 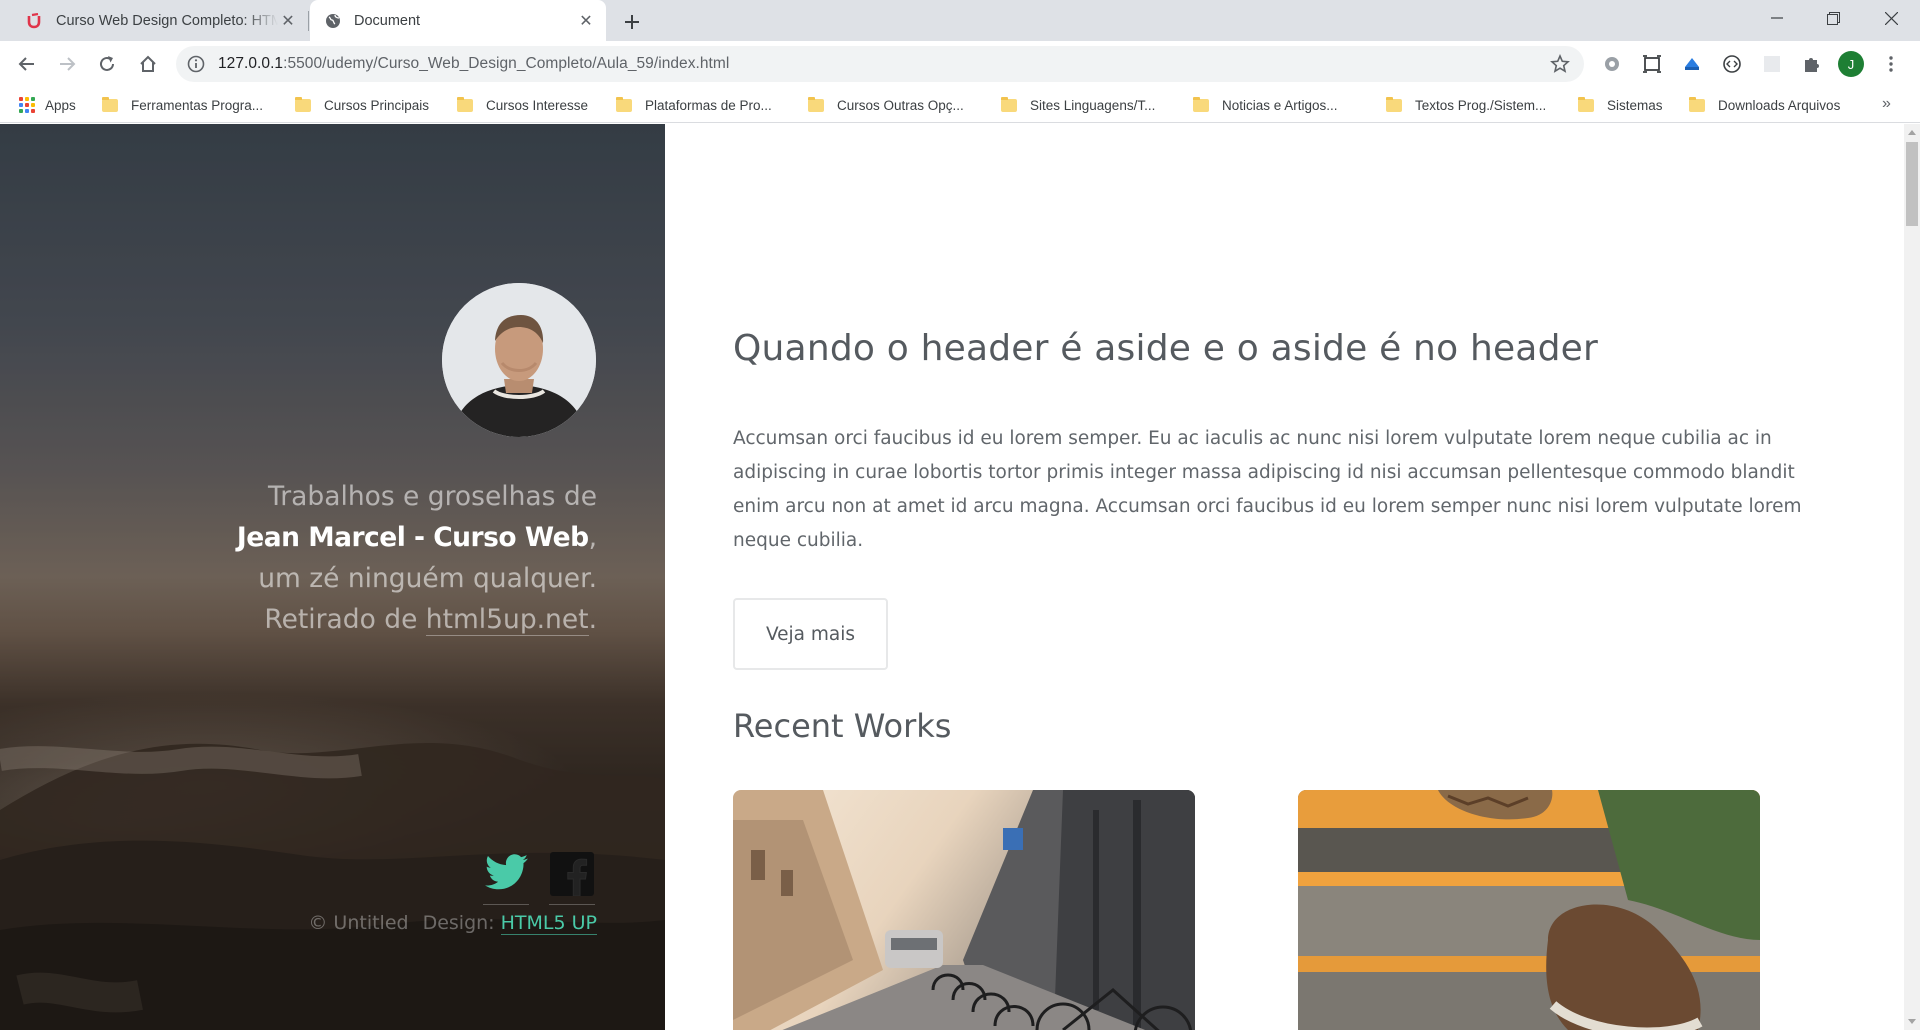 What do you see at coordinates (251, 63) in the screenshot?
I see `url-host: 127.0.0.1` at bounding box center [251, 63].